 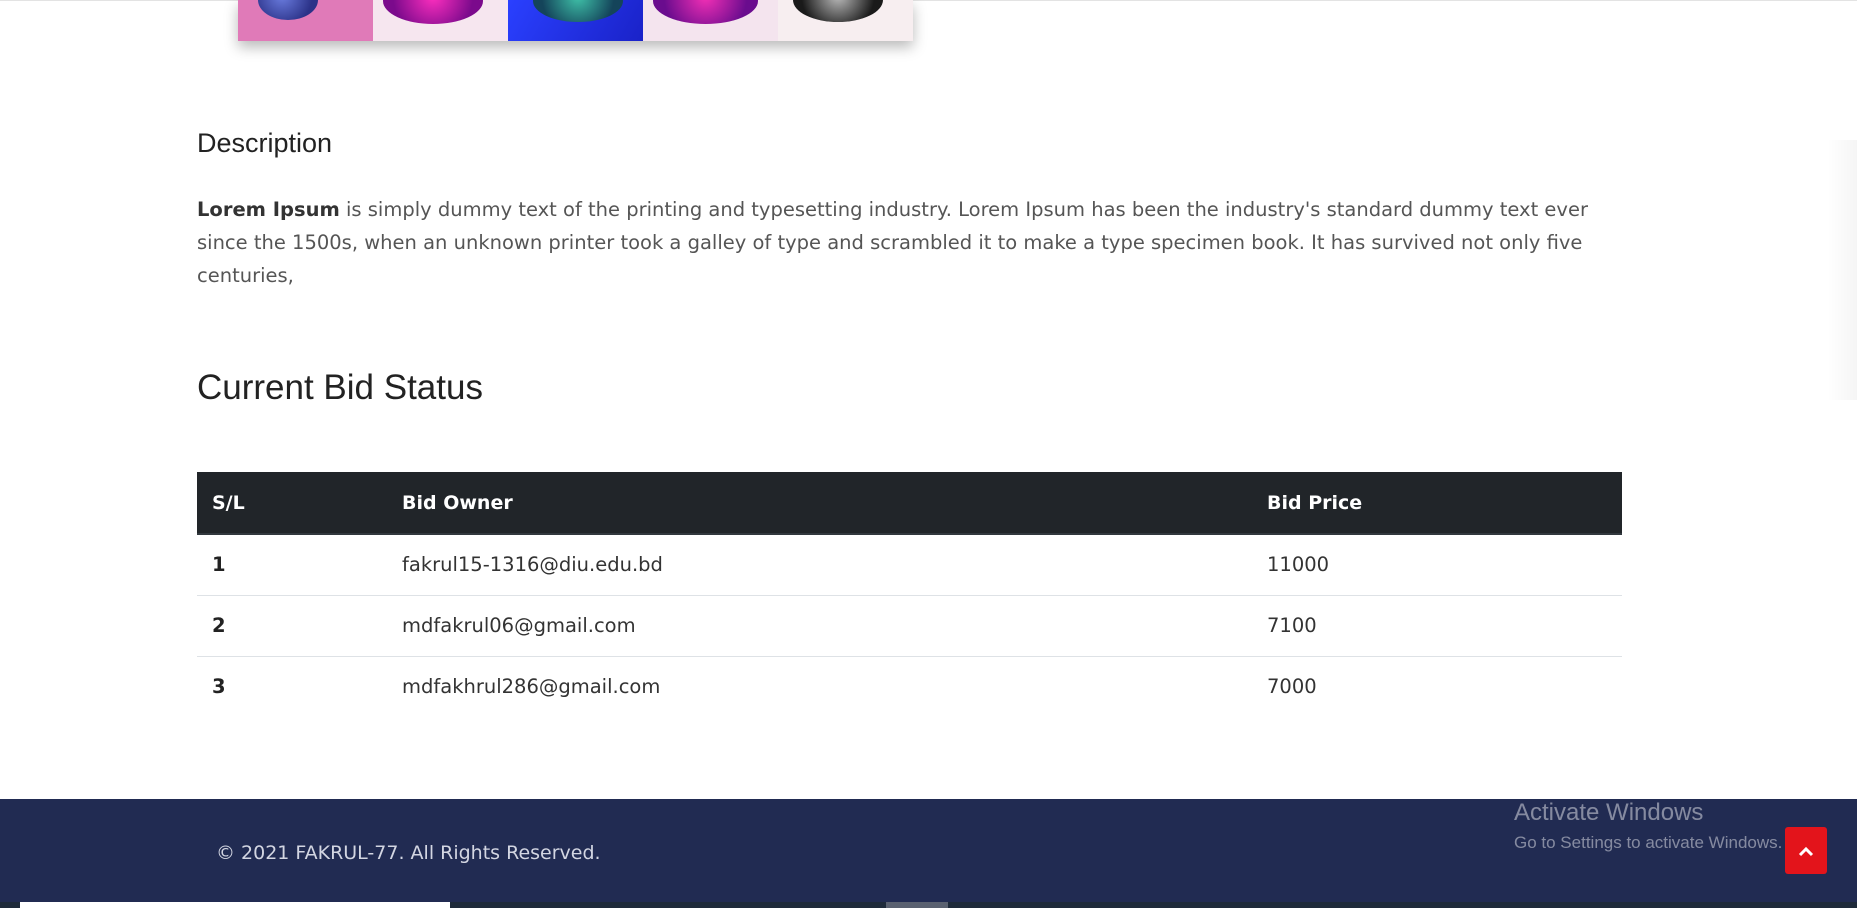 I want to click on thumbnail-headphones-magenta, so click(x=440, y=20).